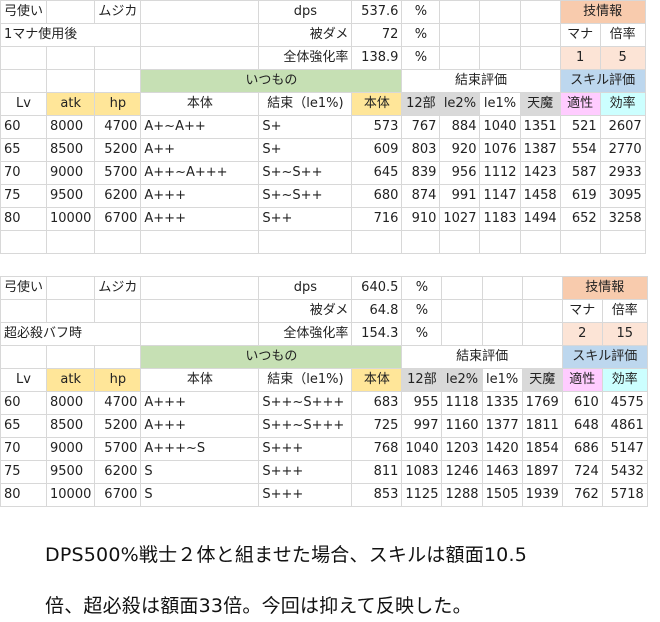  Describe the element at coordinates (377, 58) in the screenshot. I see `boost-value: 138.9` at that location.